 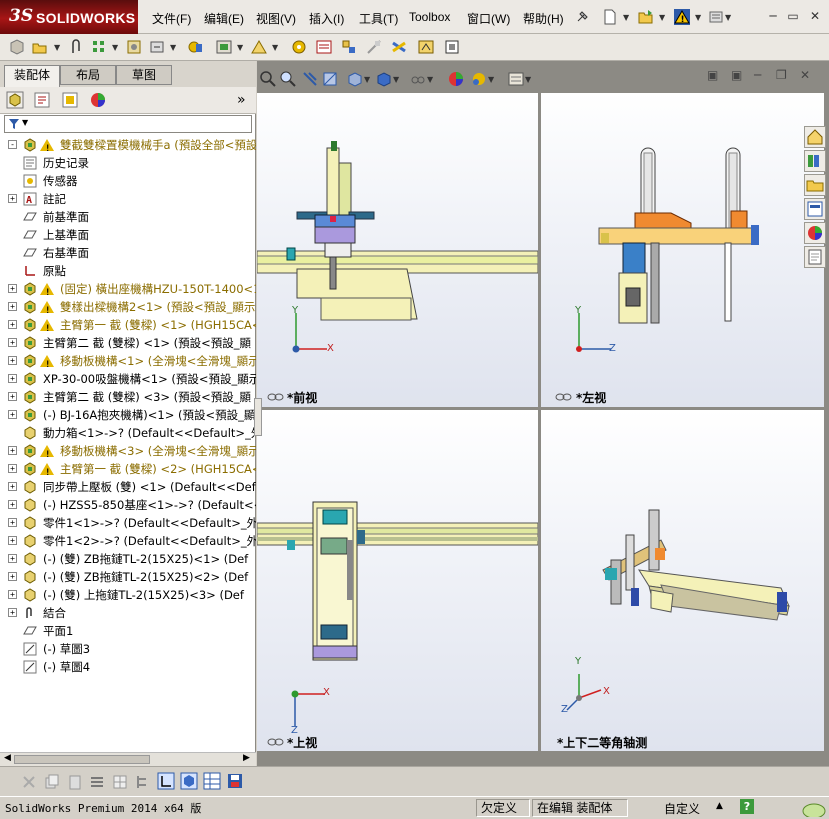 What do you see at coordinates (815, 161) in the screenshot?
I see `design-library-tab` at bounding box center [815, 161].